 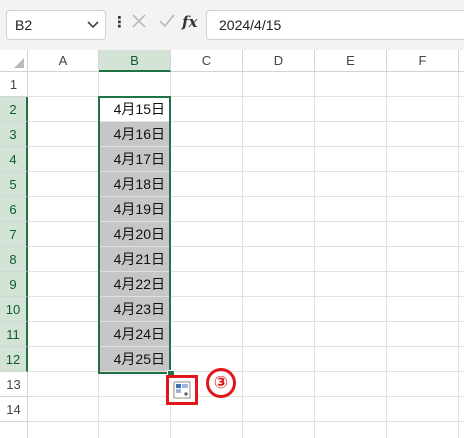 I want to click on row-header-7: 7, so click(x=14, y=234).